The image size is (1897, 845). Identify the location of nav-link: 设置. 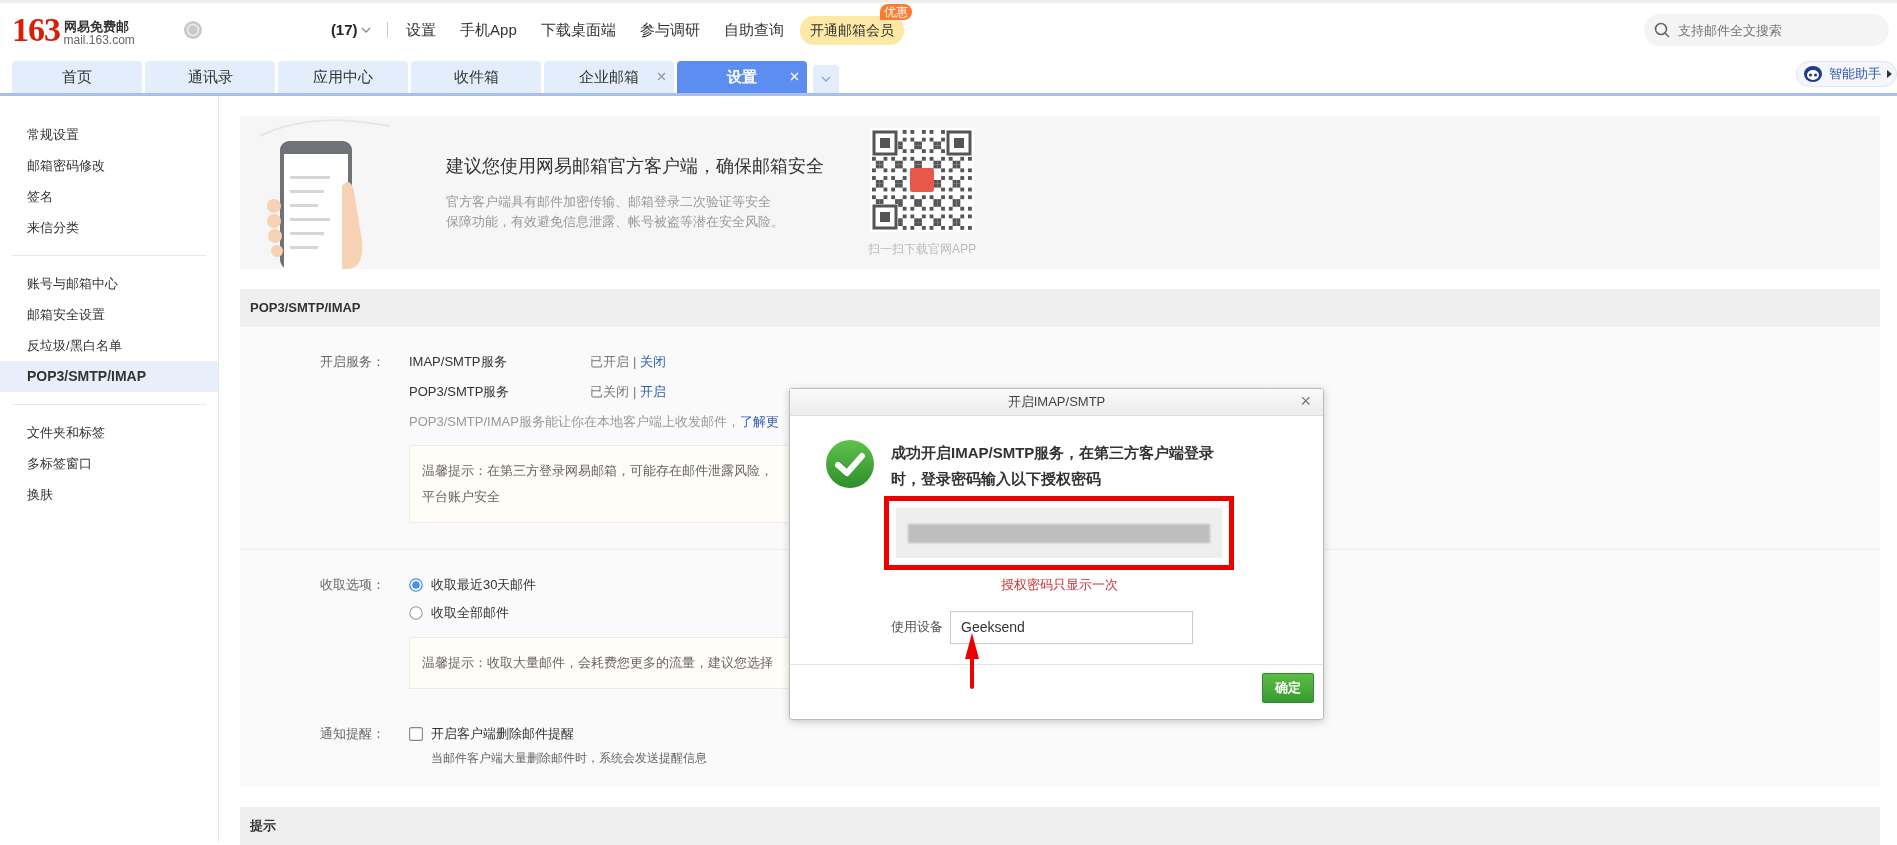
(421, 30).